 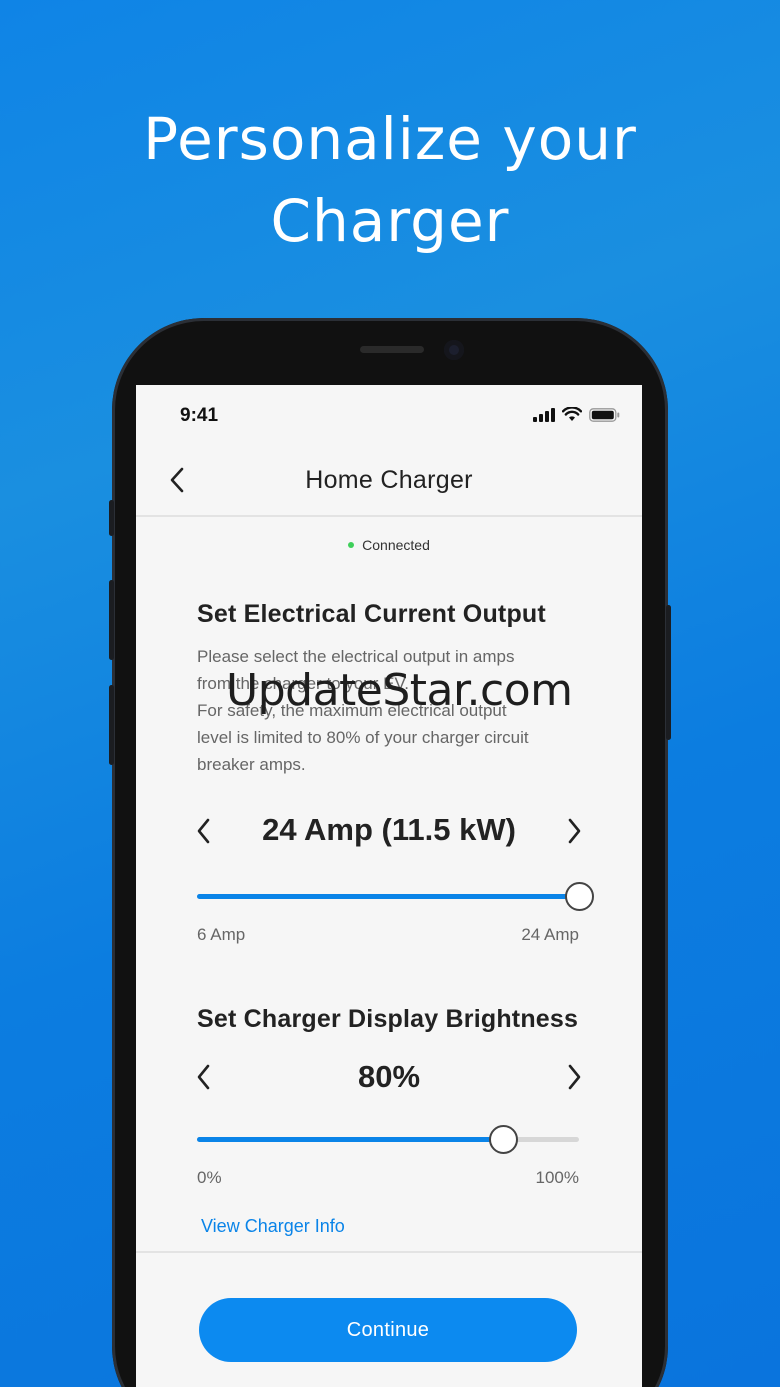 I want to click on phone-side-button-volume-up, so click(x=111, y=620).